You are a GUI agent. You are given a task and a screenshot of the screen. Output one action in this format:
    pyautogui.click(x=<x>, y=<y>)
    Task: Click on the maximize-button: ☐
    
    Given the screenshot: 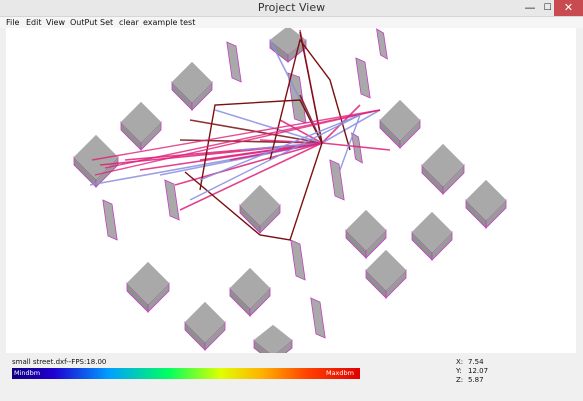 What is the action you would take?
    pyautogui.click(x=547, y=8)
    